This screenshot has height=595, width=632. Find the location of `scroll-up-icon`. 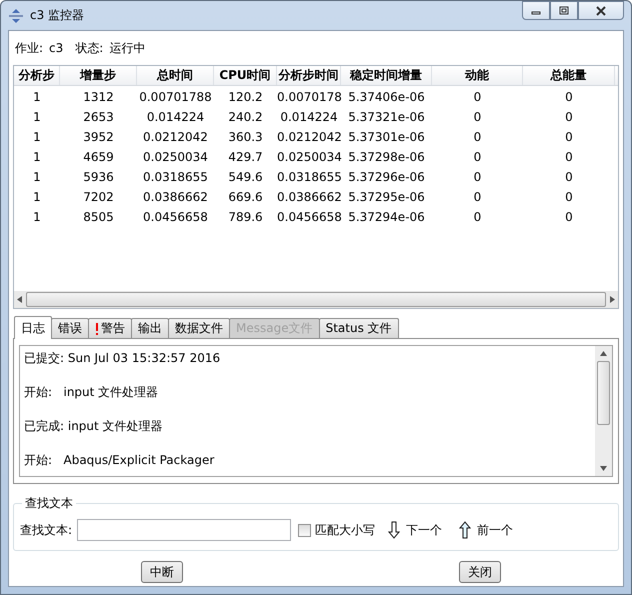

scroll-up-icon is located at coordinates (603, 353).